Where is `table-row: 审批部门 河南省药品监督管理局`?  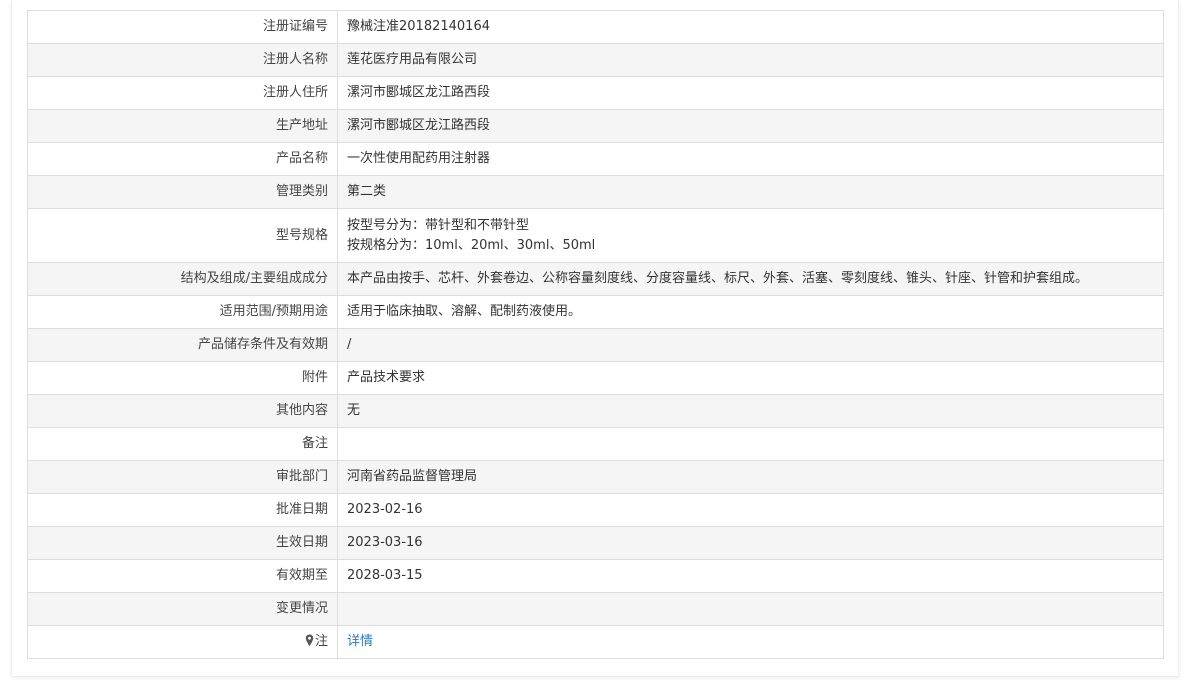 table-row: 审批部门 河南省药品监督管理局 is located at coordinates (595, 477).